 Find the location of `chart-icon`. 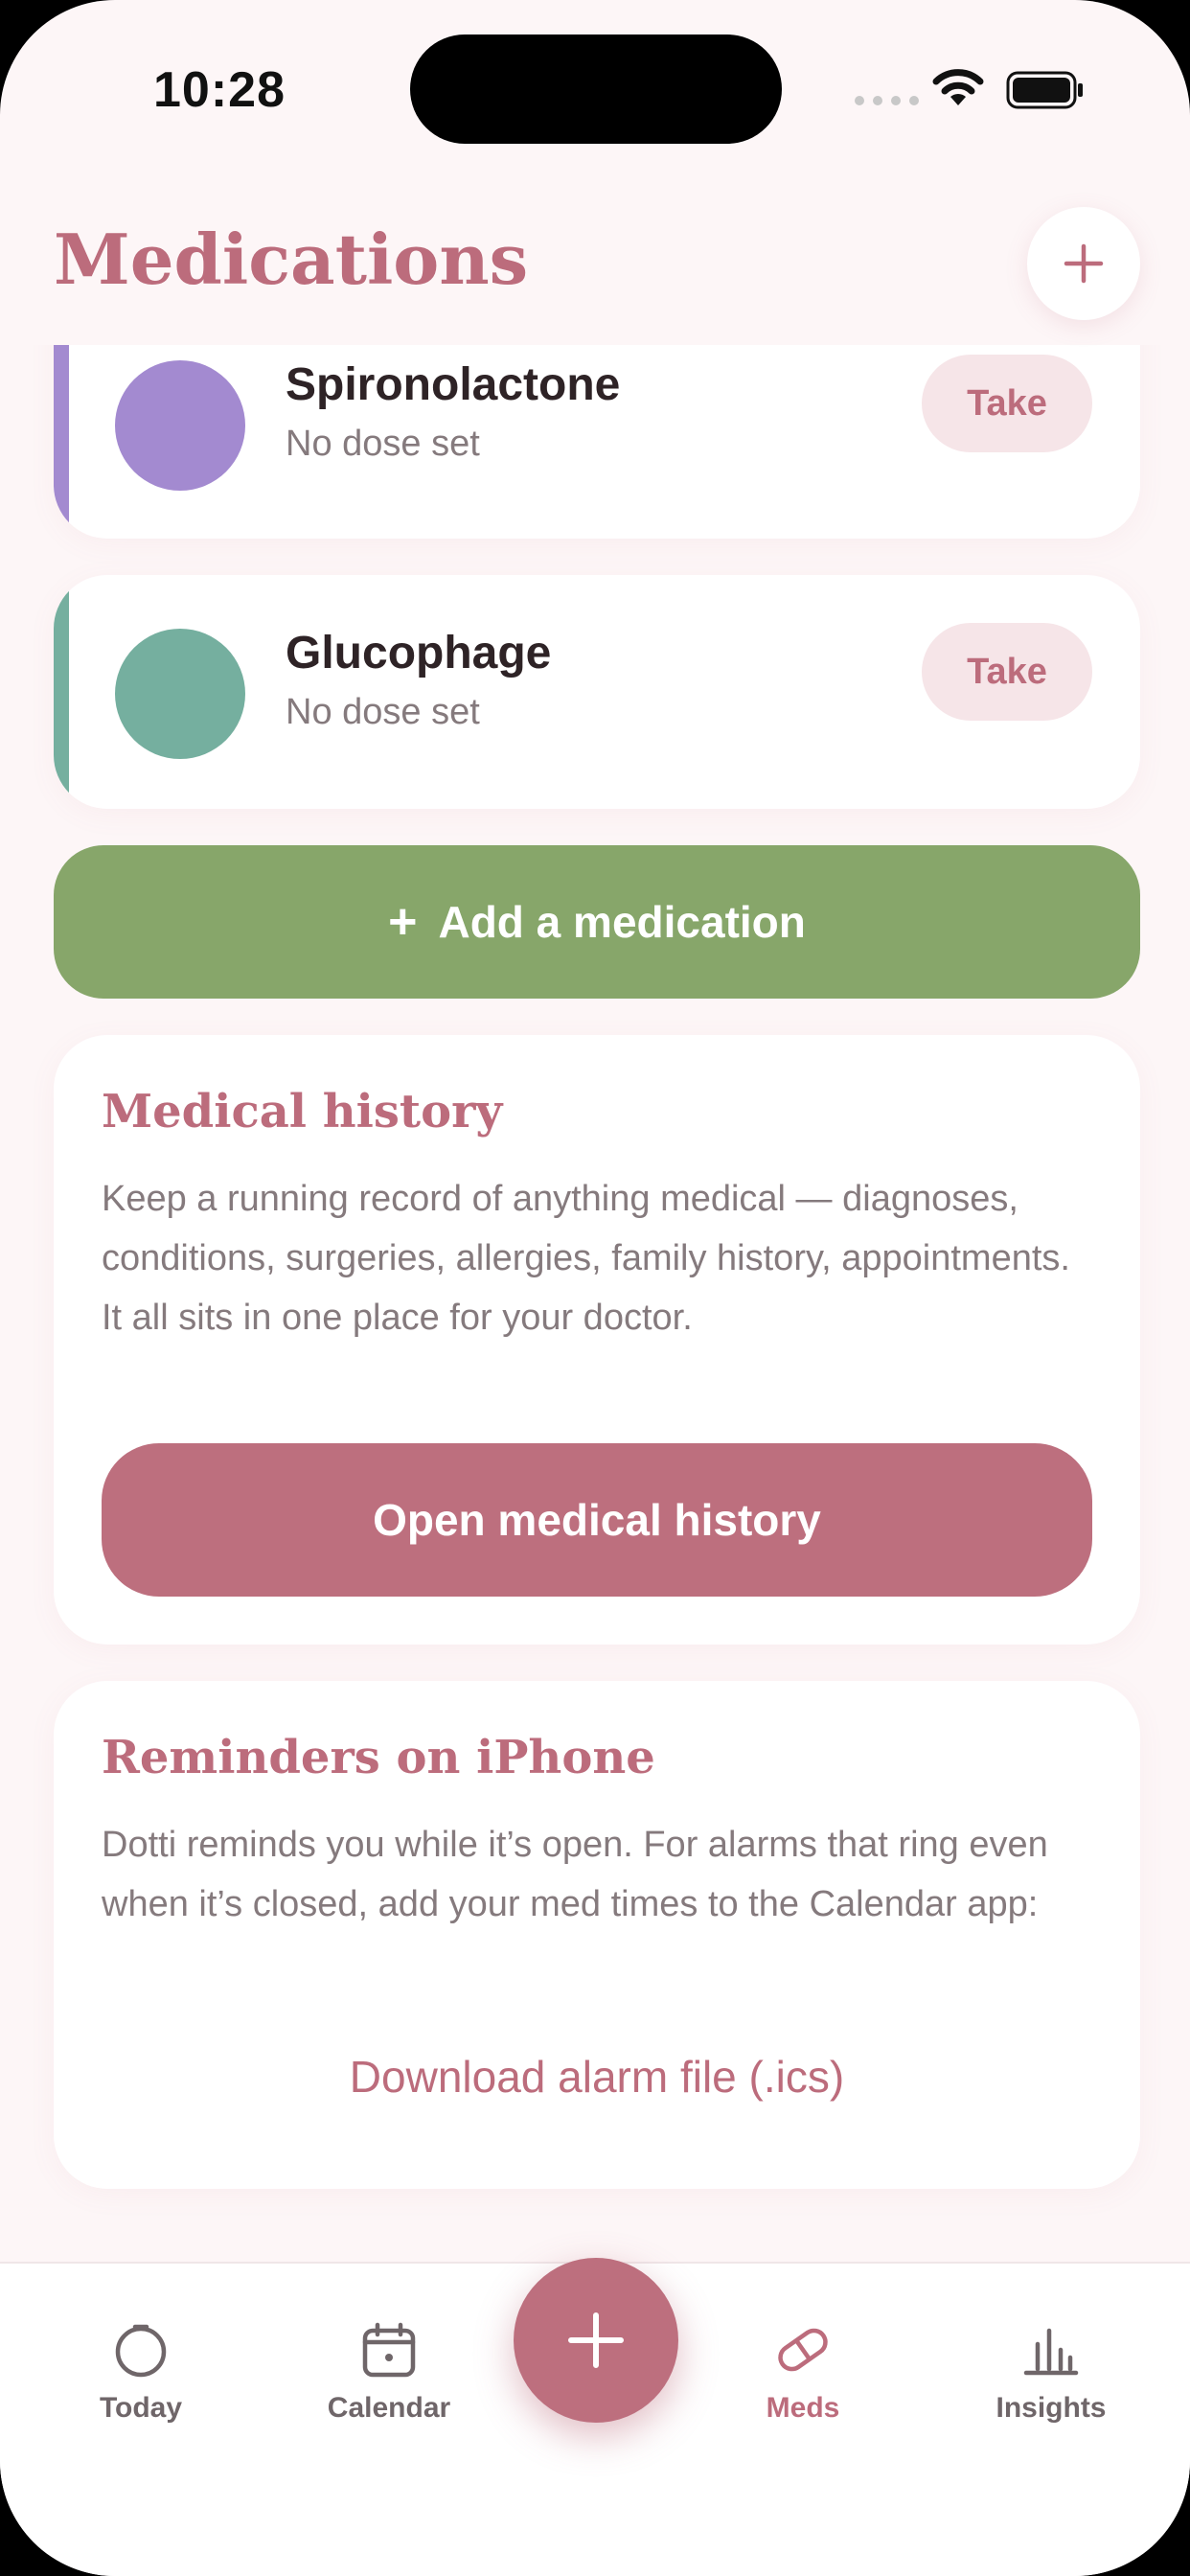

chart-icon is located at coordinates (1051, 2352).